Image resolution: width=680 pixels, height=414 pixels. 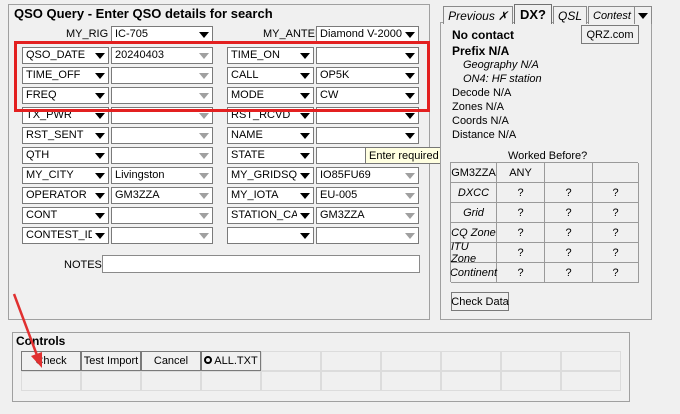 I want to click on zones-label: Zones N/A, so click(x=478, y=107).